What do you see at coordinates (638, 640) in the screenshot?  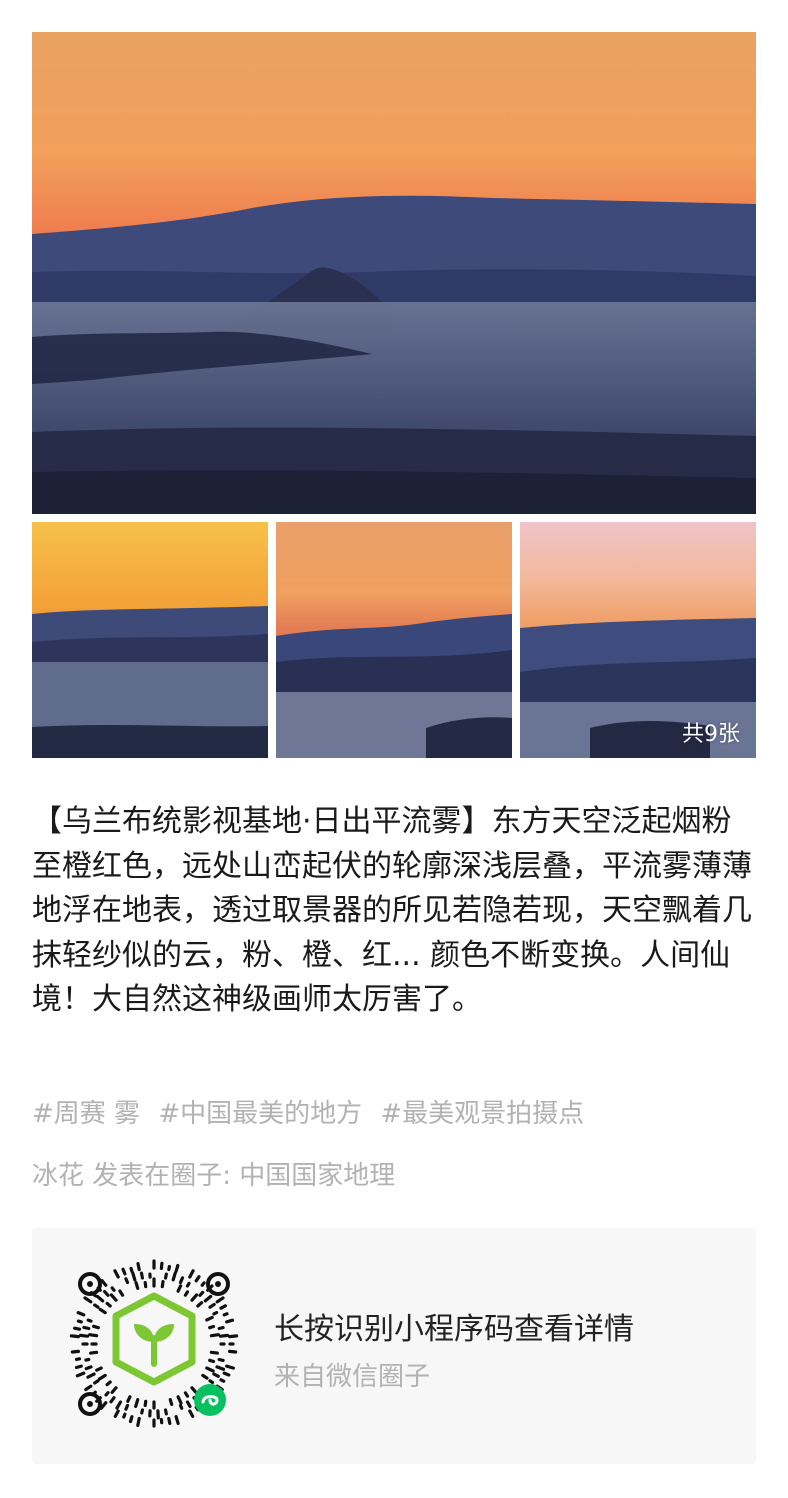 I see `thumbnail-photo-3: 共9张` at bounding box center [638, 640].